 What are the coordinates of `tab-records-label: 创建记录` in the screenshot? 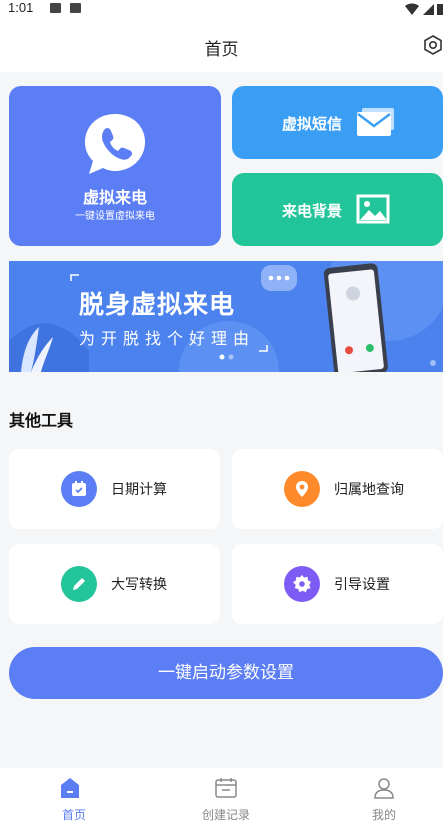 It's located at (225, 815).